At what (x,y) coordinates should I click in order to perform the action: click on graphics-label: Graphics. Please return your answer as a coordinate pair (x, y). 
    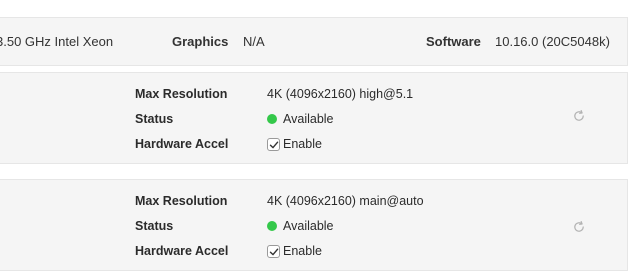
    Looking at the image, I should click on (200, 41).